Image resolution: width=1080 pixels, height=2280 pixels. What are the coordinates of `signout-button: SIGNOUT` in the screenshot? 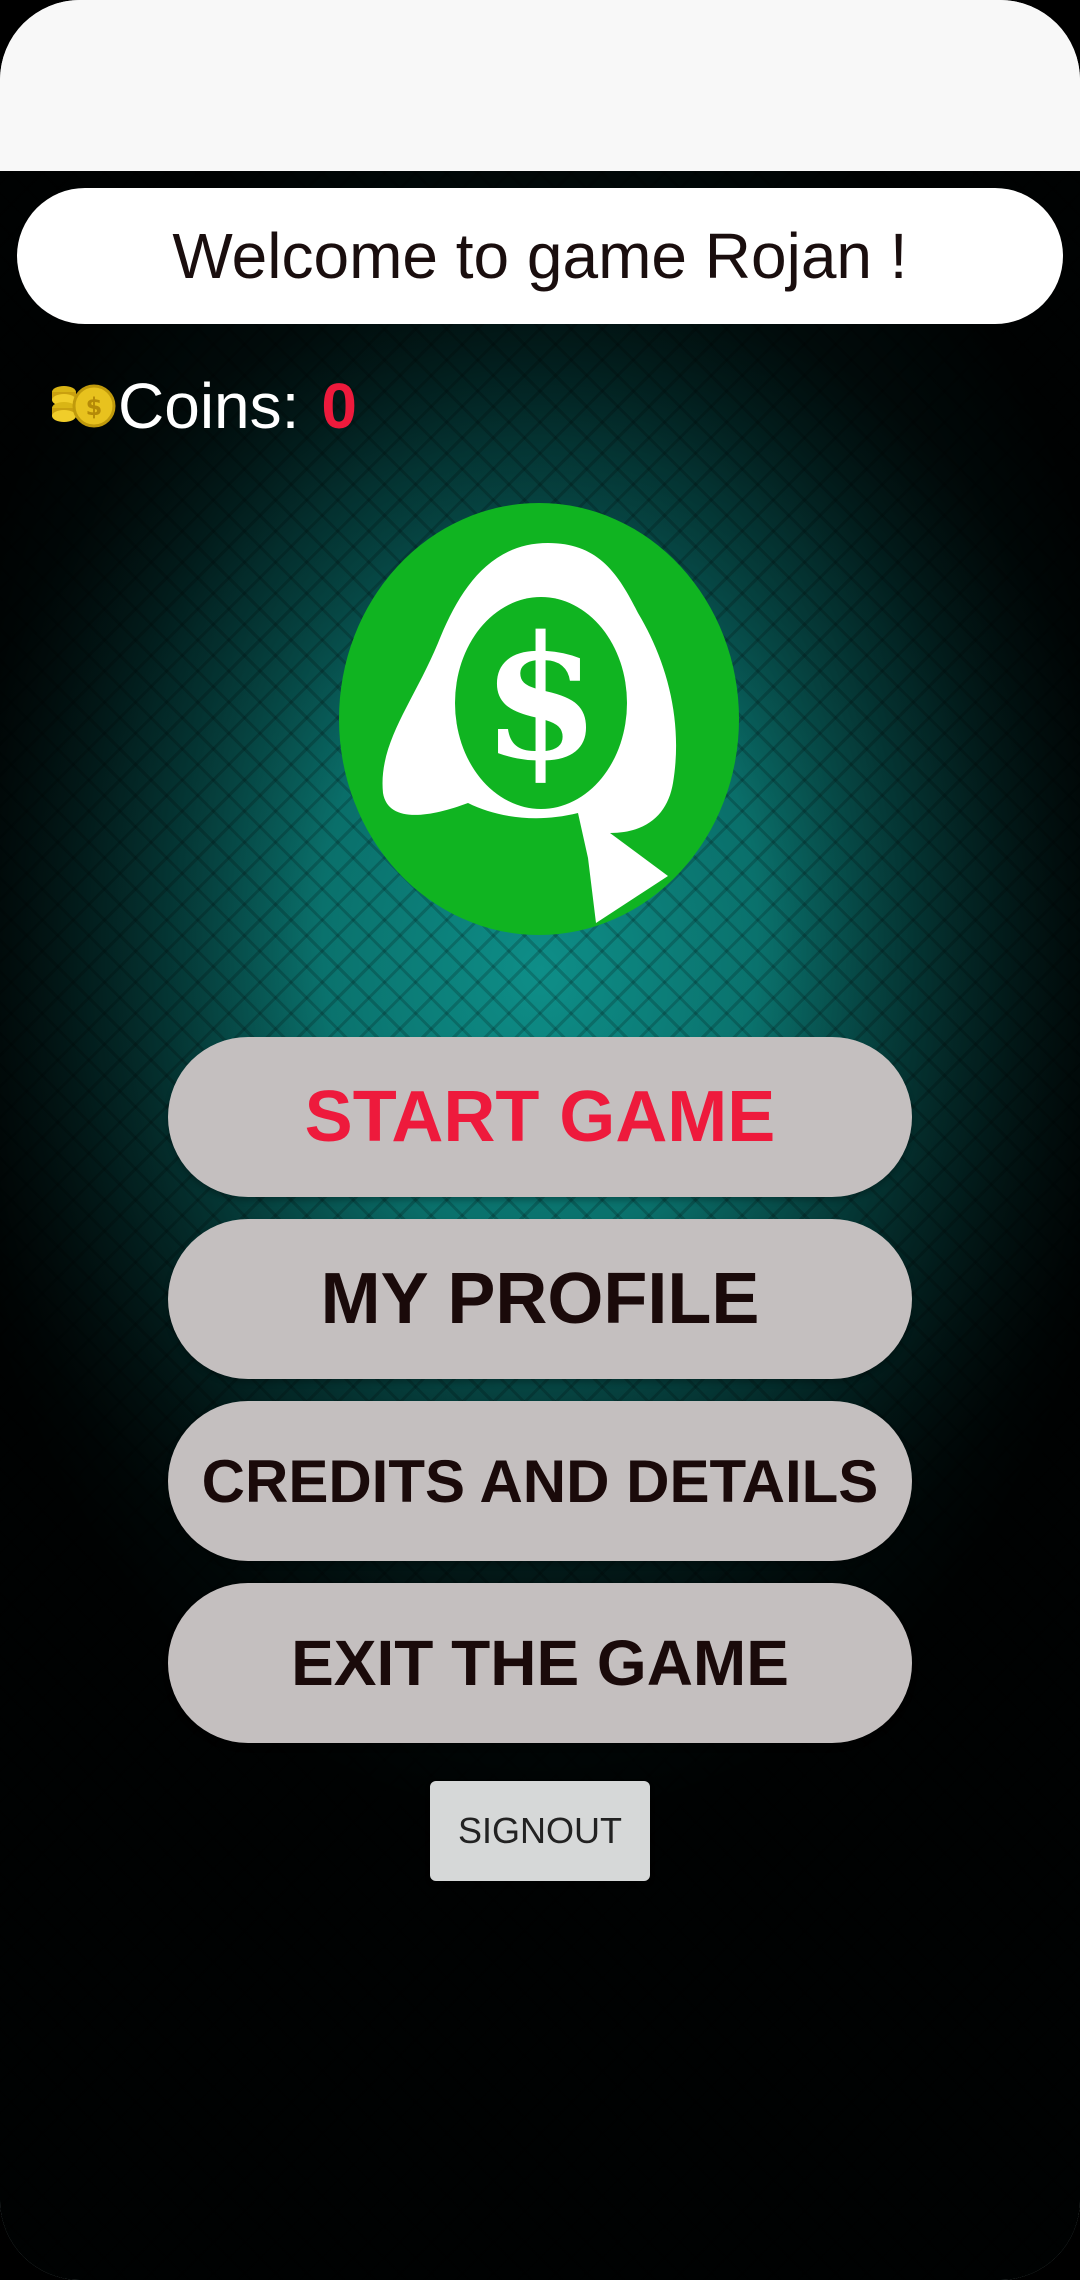 It's located at (540, 1831).